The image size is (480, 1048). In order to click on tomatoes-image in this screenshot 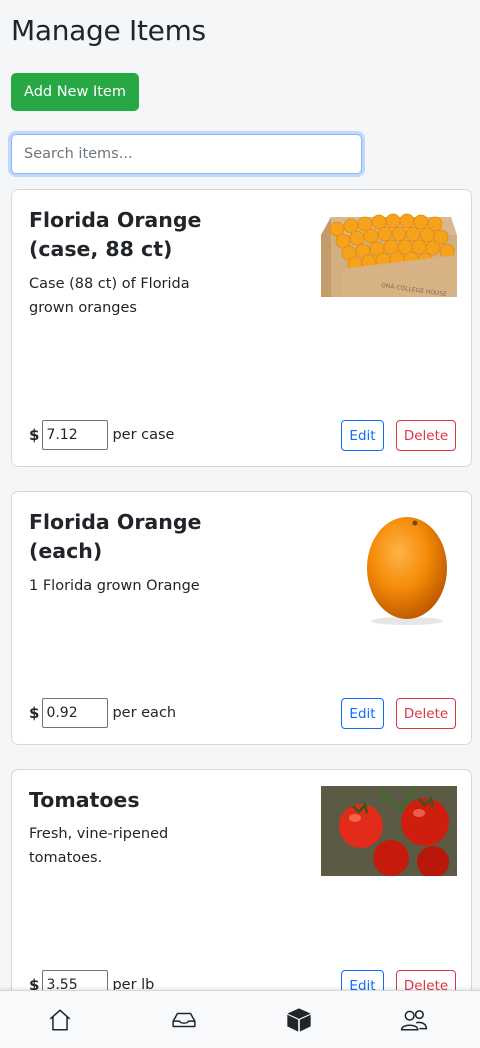, I will do `click(389, 831)`.